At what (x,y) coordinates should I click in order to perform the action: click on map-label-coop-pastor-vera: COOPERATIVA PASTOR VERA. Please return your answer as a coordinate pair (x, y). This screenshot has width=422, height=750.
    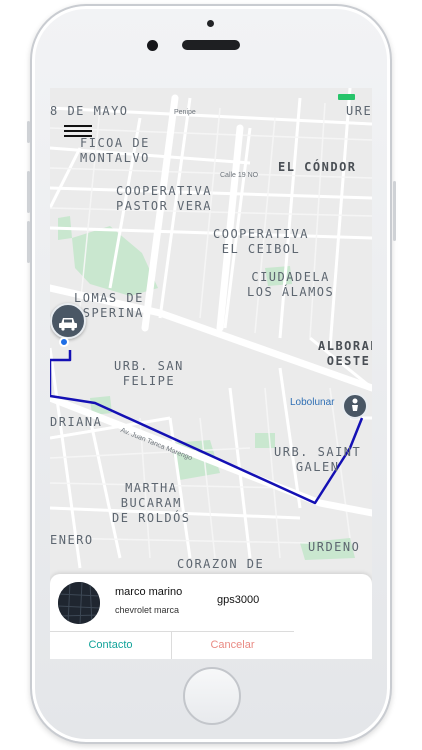
    Looking at the image, I should click on (164, 198).